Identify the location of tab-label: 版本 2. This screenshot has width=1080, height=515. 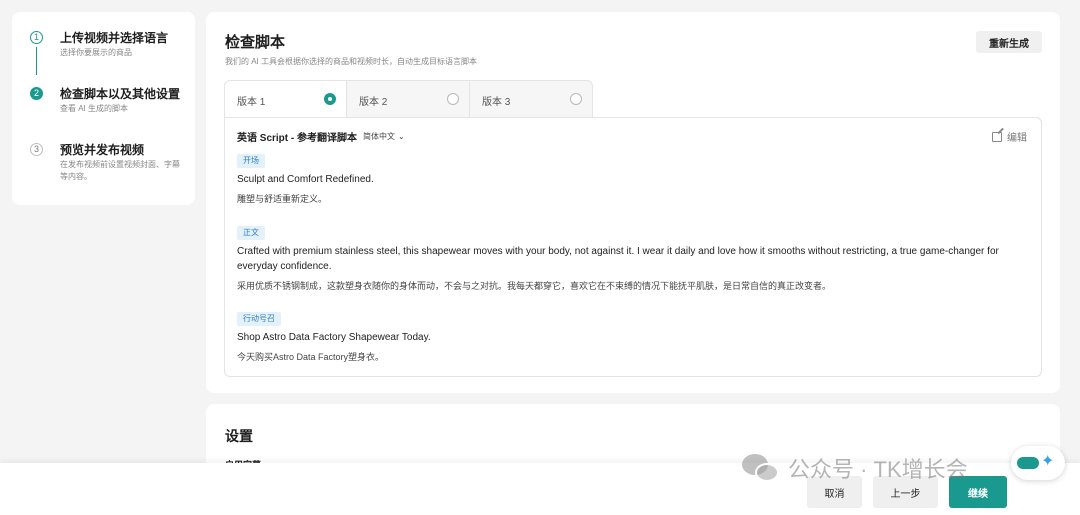
(373, 102).